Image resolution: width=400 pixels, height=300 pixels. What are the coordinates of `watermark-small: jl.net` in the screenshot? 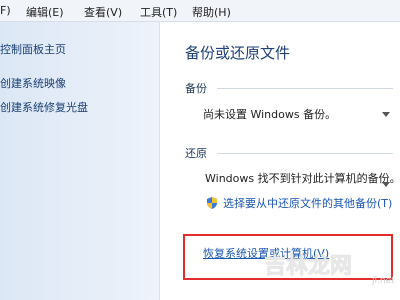 It's located at (383, 281).